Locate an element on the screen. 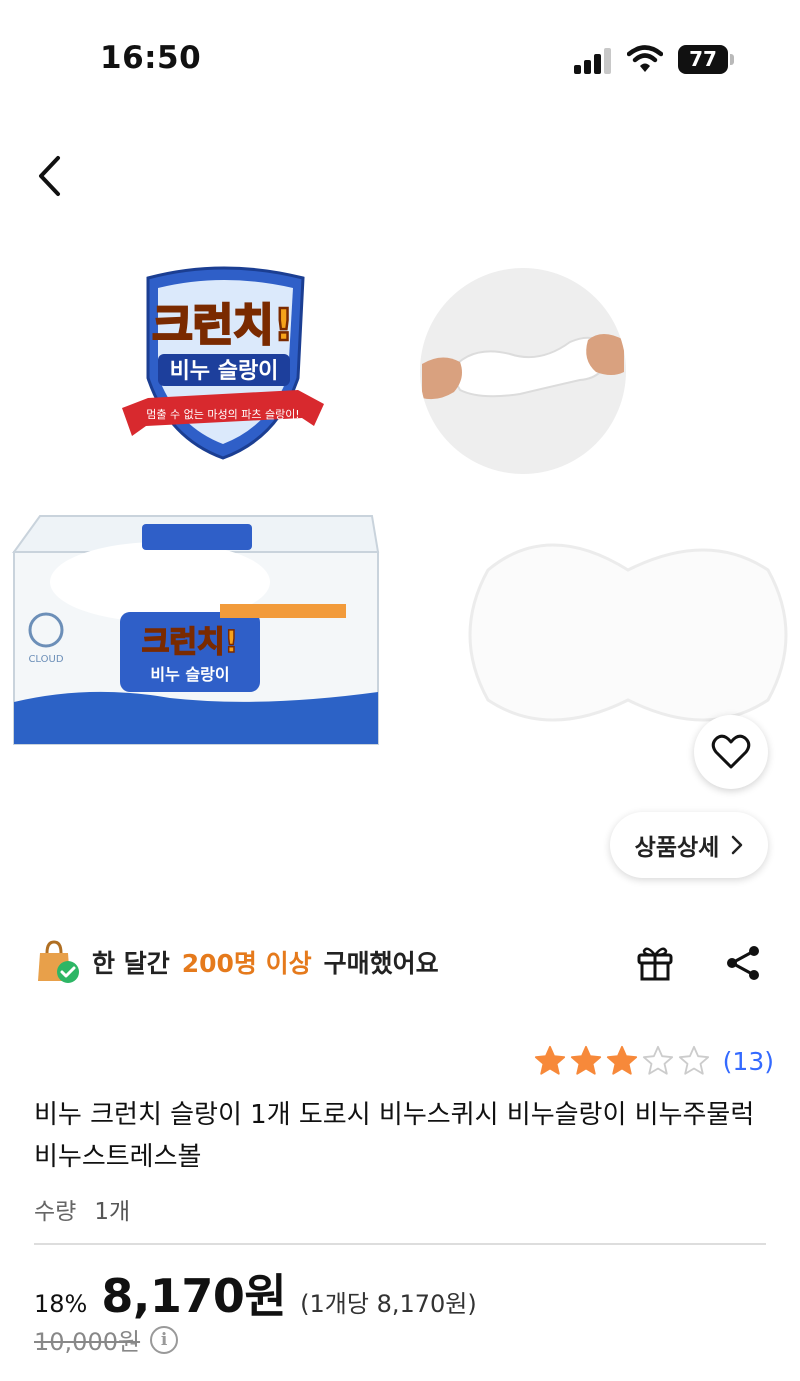  svg-text: 멈출 수 없는 마성의 파츠 슬랑이! is located at coordinates (222, 414).